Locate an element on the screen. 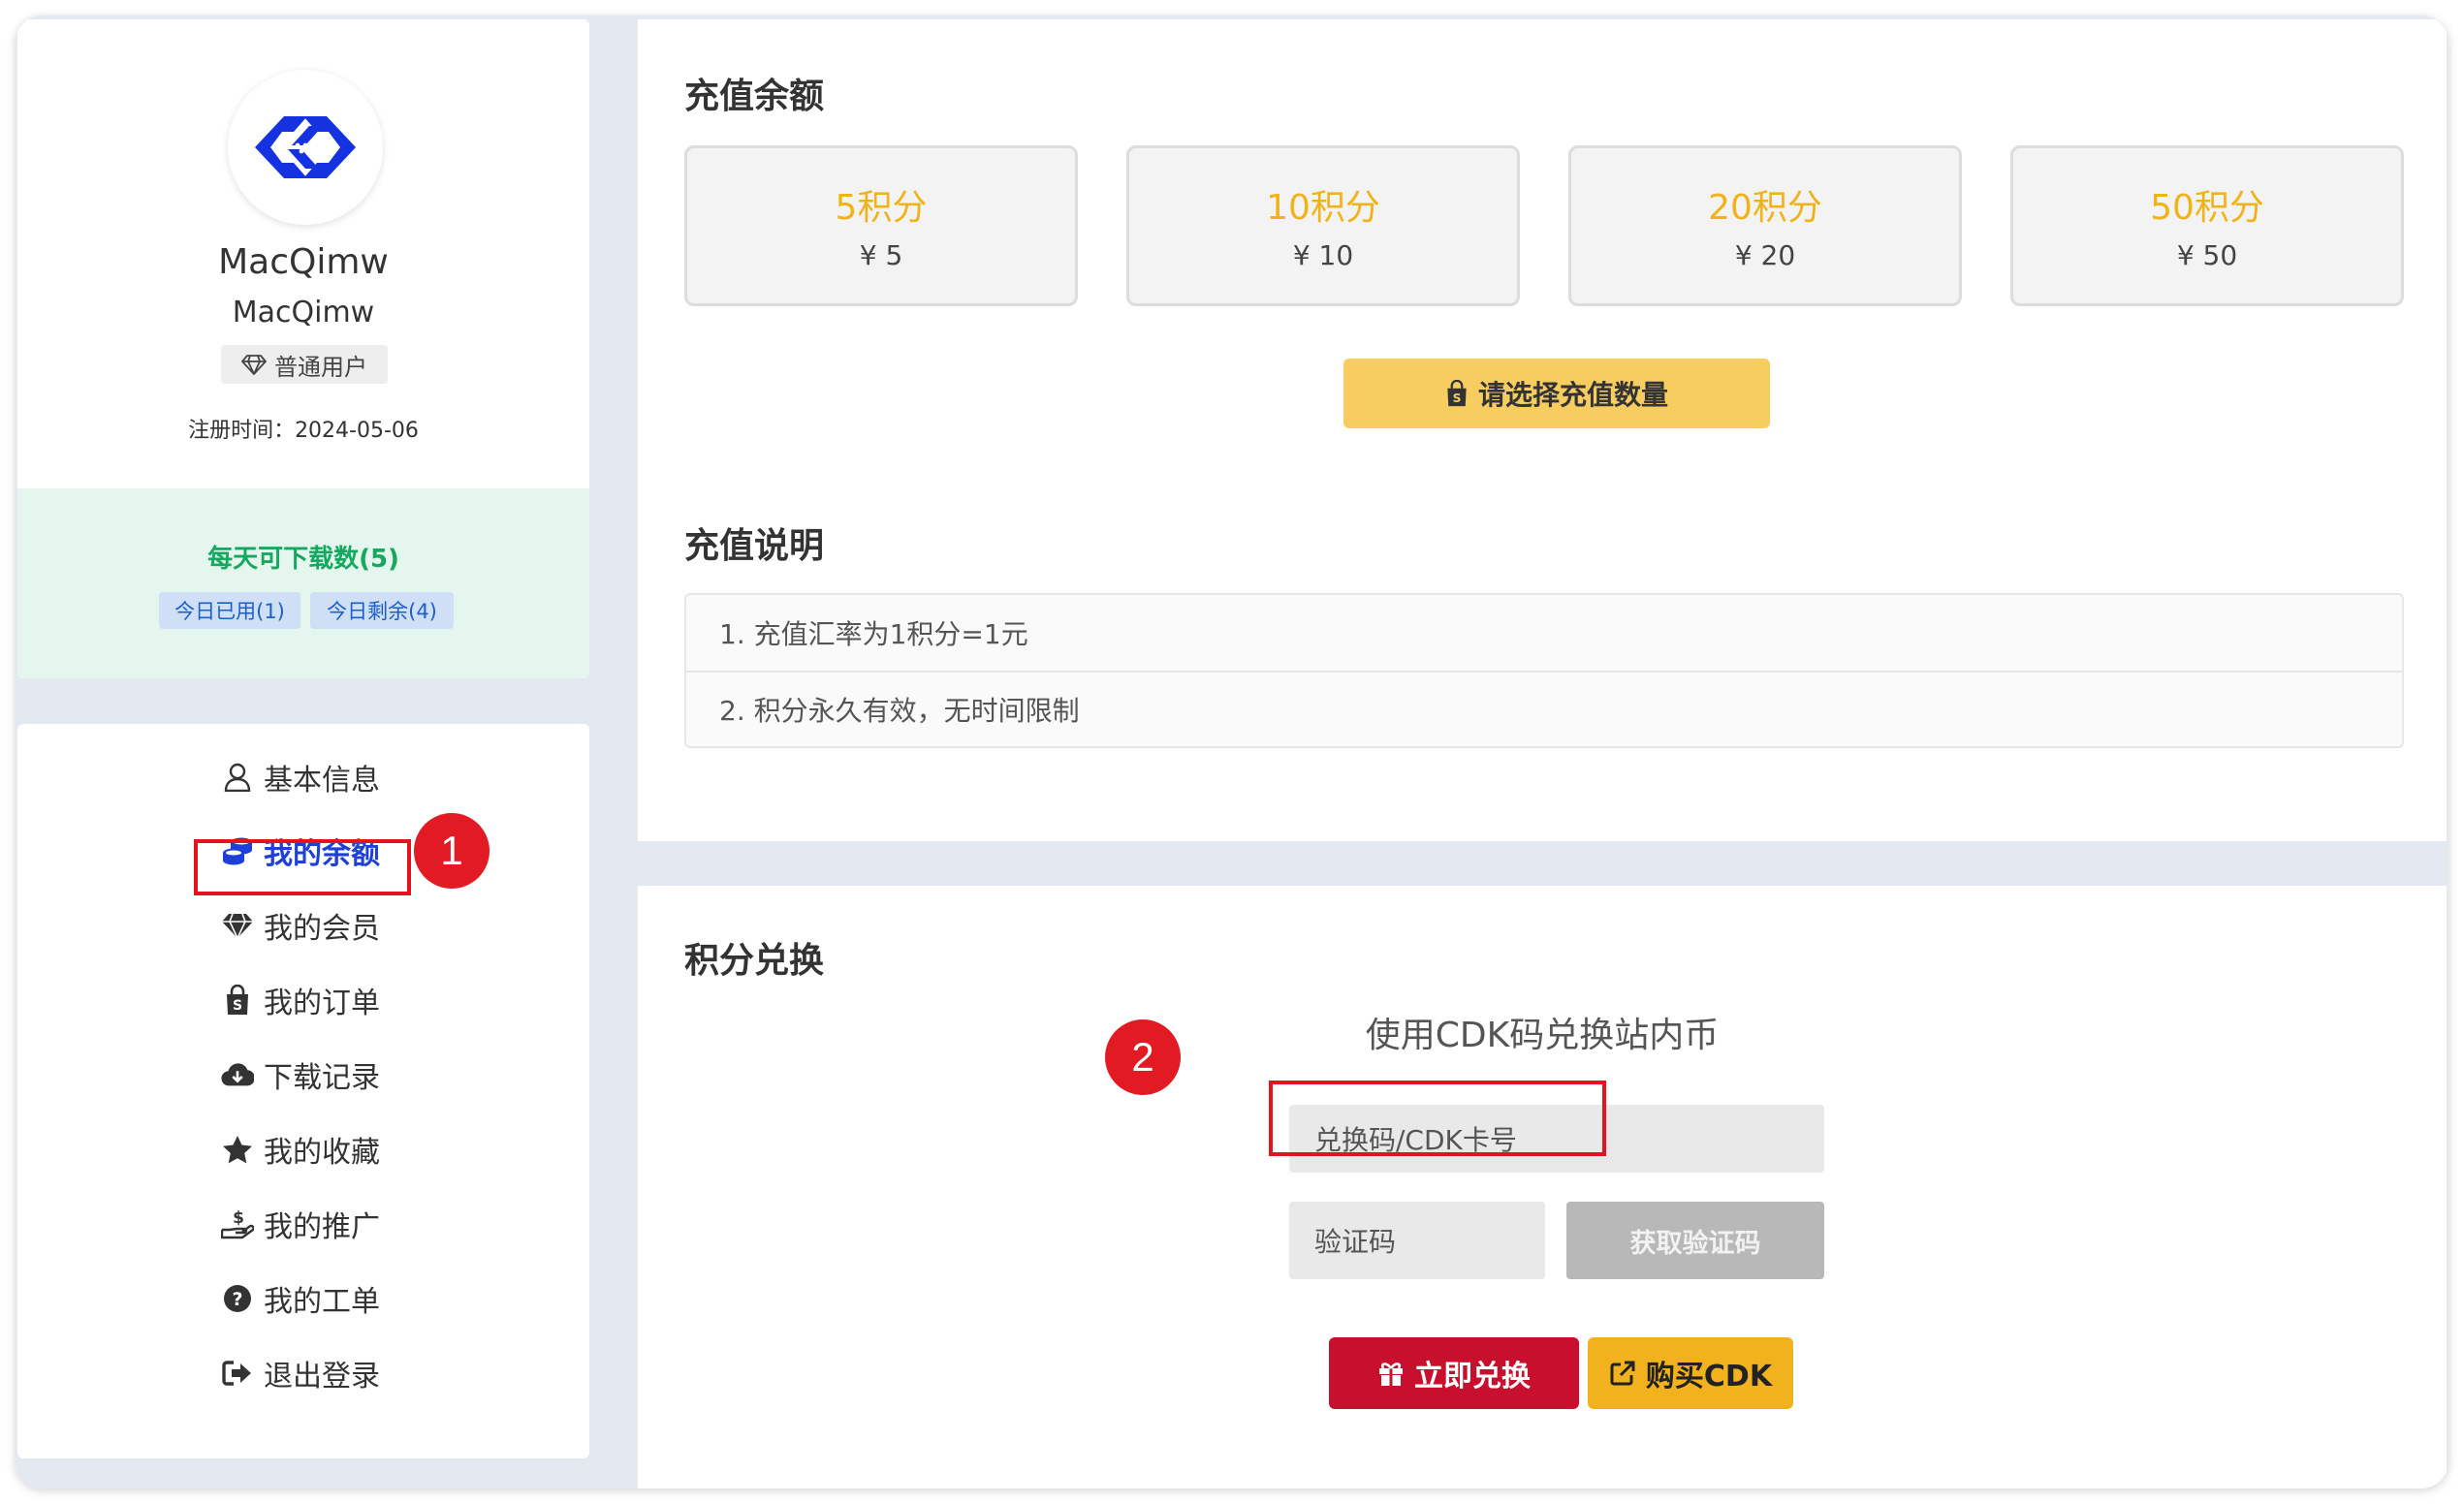 This screenshot has height=1504, width=2464. verification-code-input: 验证码 is located at coordinates (1417, 1240).